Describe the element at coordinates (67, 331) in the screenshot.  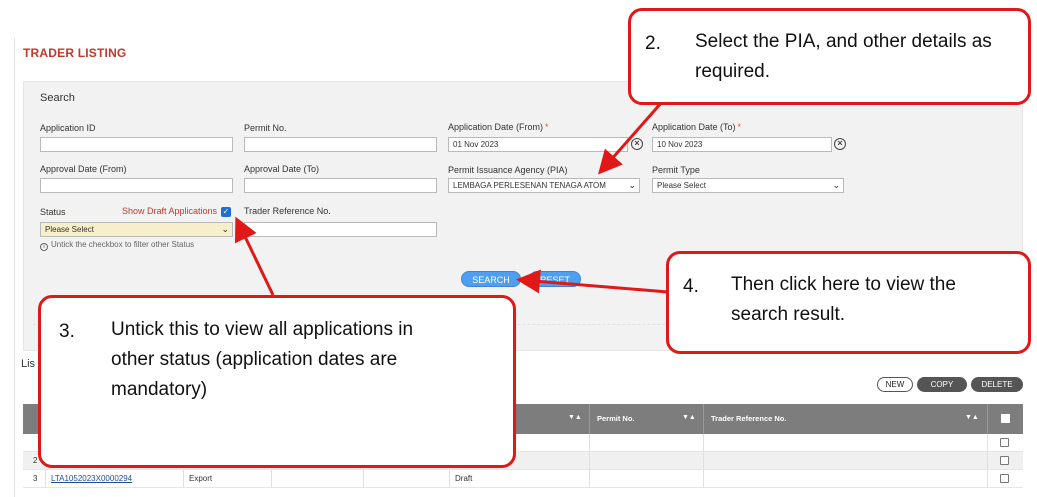
I see `callout-number: 3.` at that location.